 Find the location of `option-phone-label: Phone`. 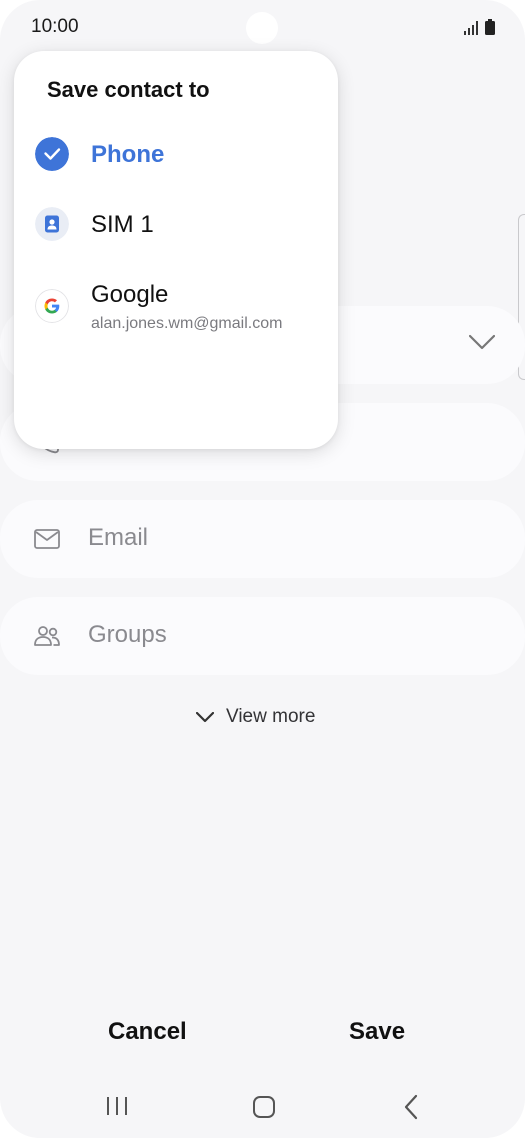

option-phone-label: Phone is located at coordinates (128, 154).